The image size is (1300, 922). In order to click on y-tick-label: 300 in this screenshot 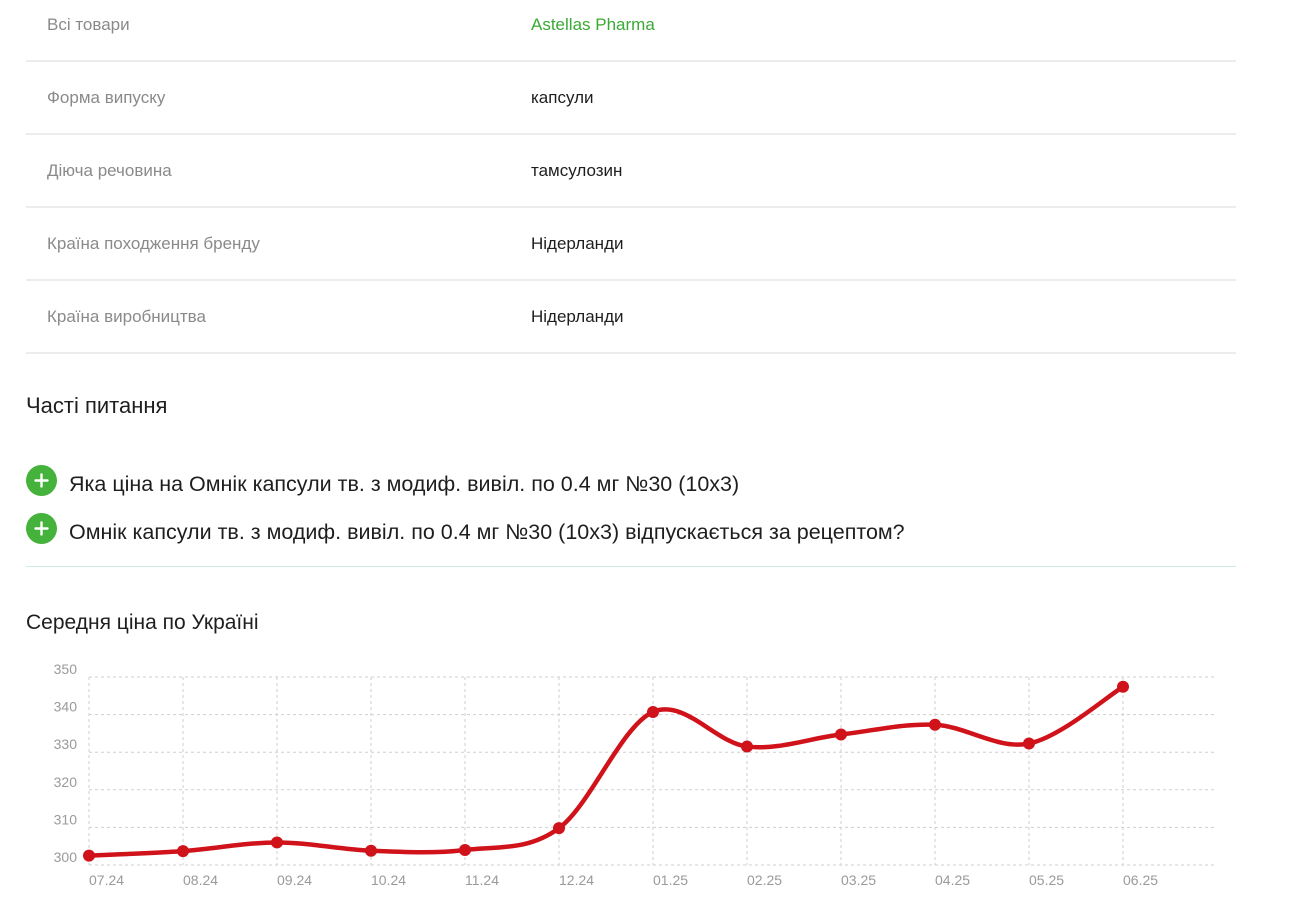, I will do `click(66, 857)`.